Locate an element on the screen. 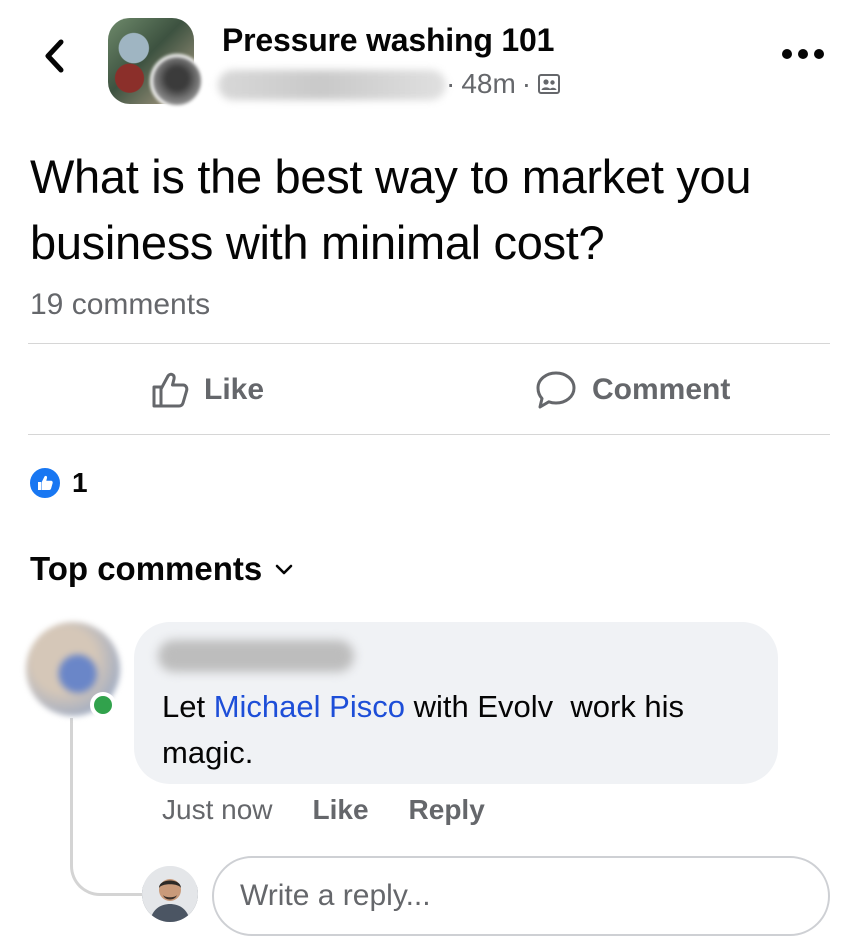 The image size is (844, 950). comment-sort-dropdown: Top comments is located at coordinates (162, 569).